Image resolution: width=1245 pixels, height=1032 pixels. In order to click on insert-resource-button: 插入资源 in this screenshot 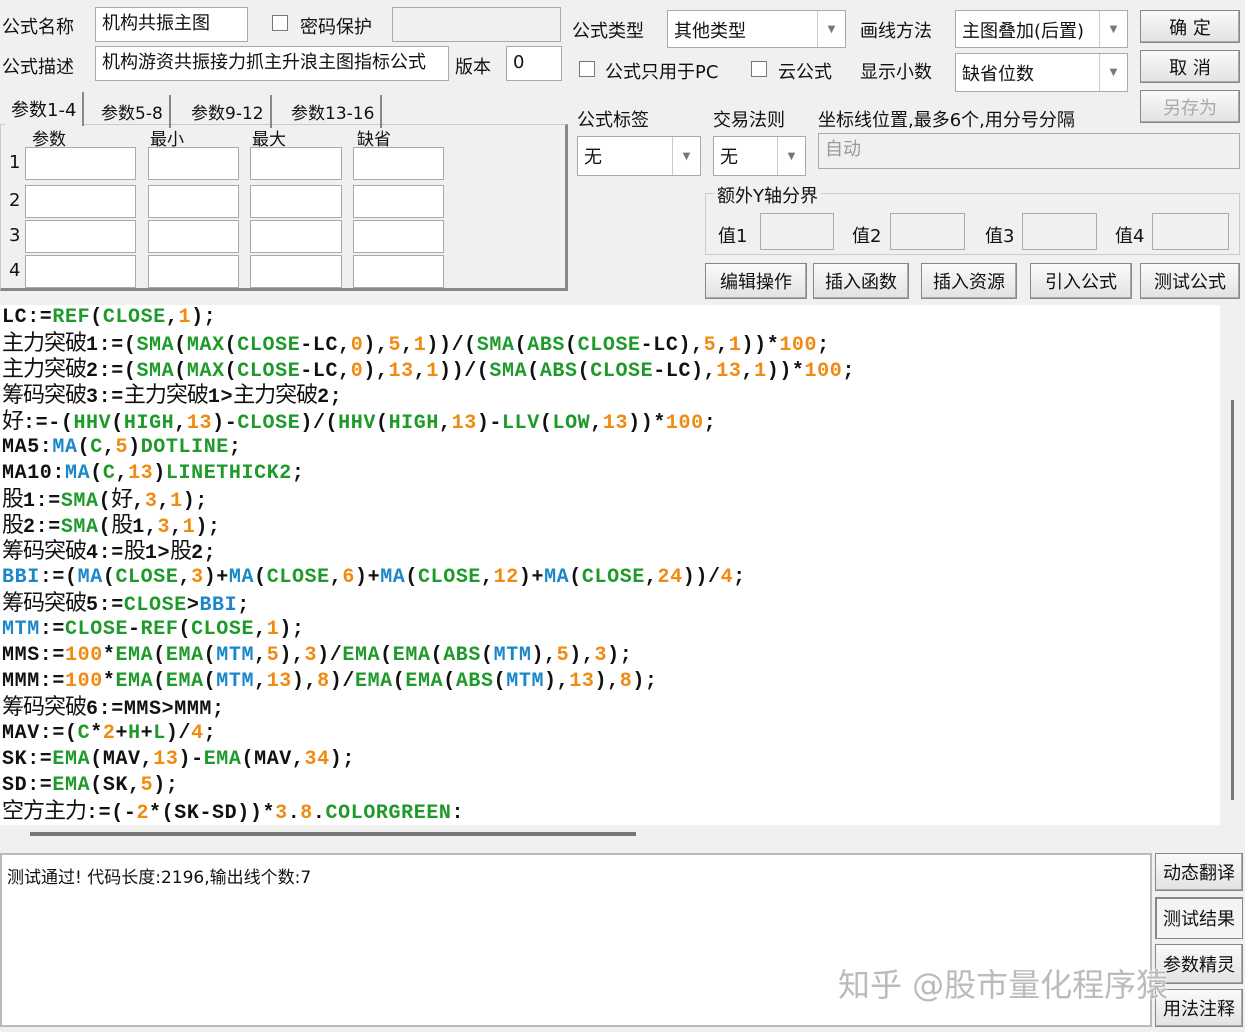, I will do `click(969, 281)`.